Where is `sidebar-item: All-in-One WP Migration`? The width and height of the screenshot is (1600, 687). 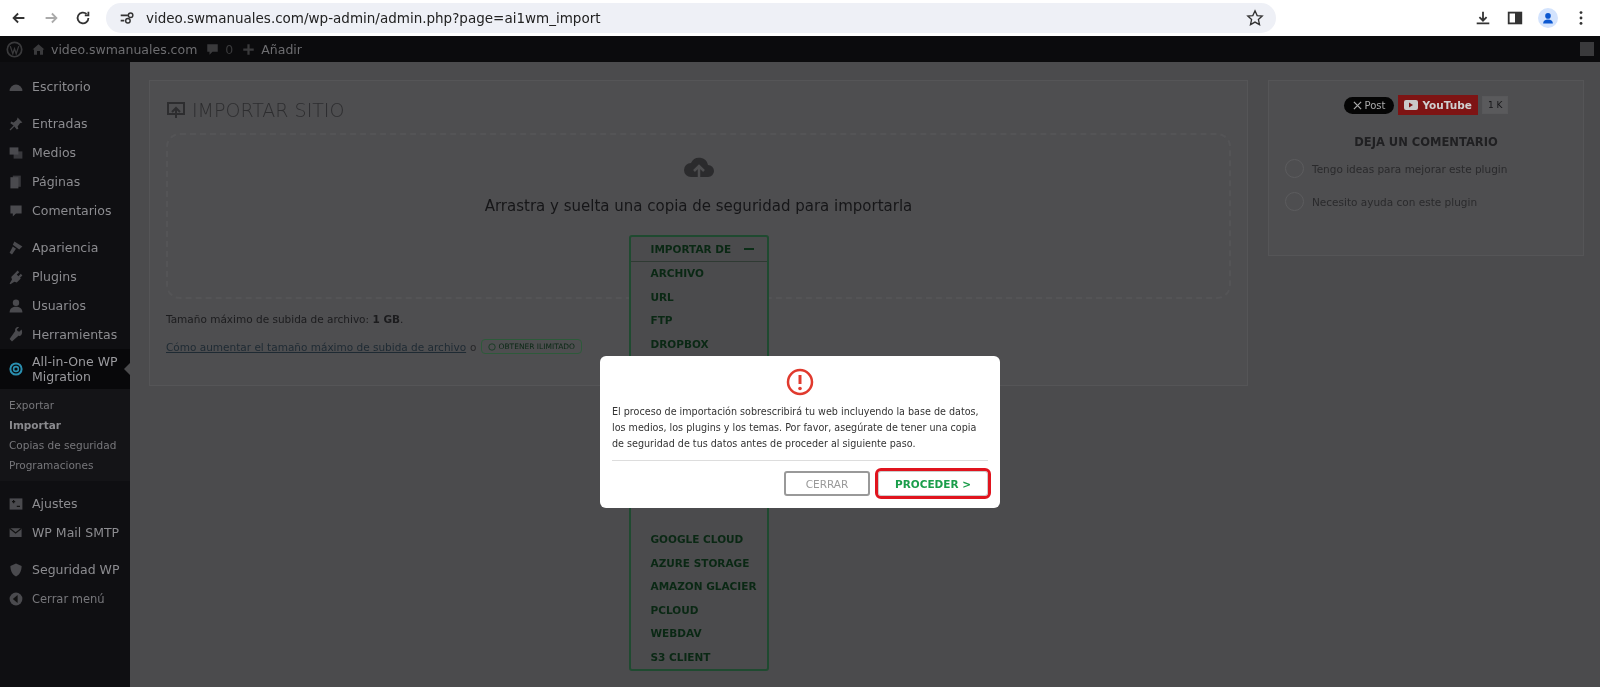 sidebar-item: All-in-One WP Migration is located at coordinates (65, 369).